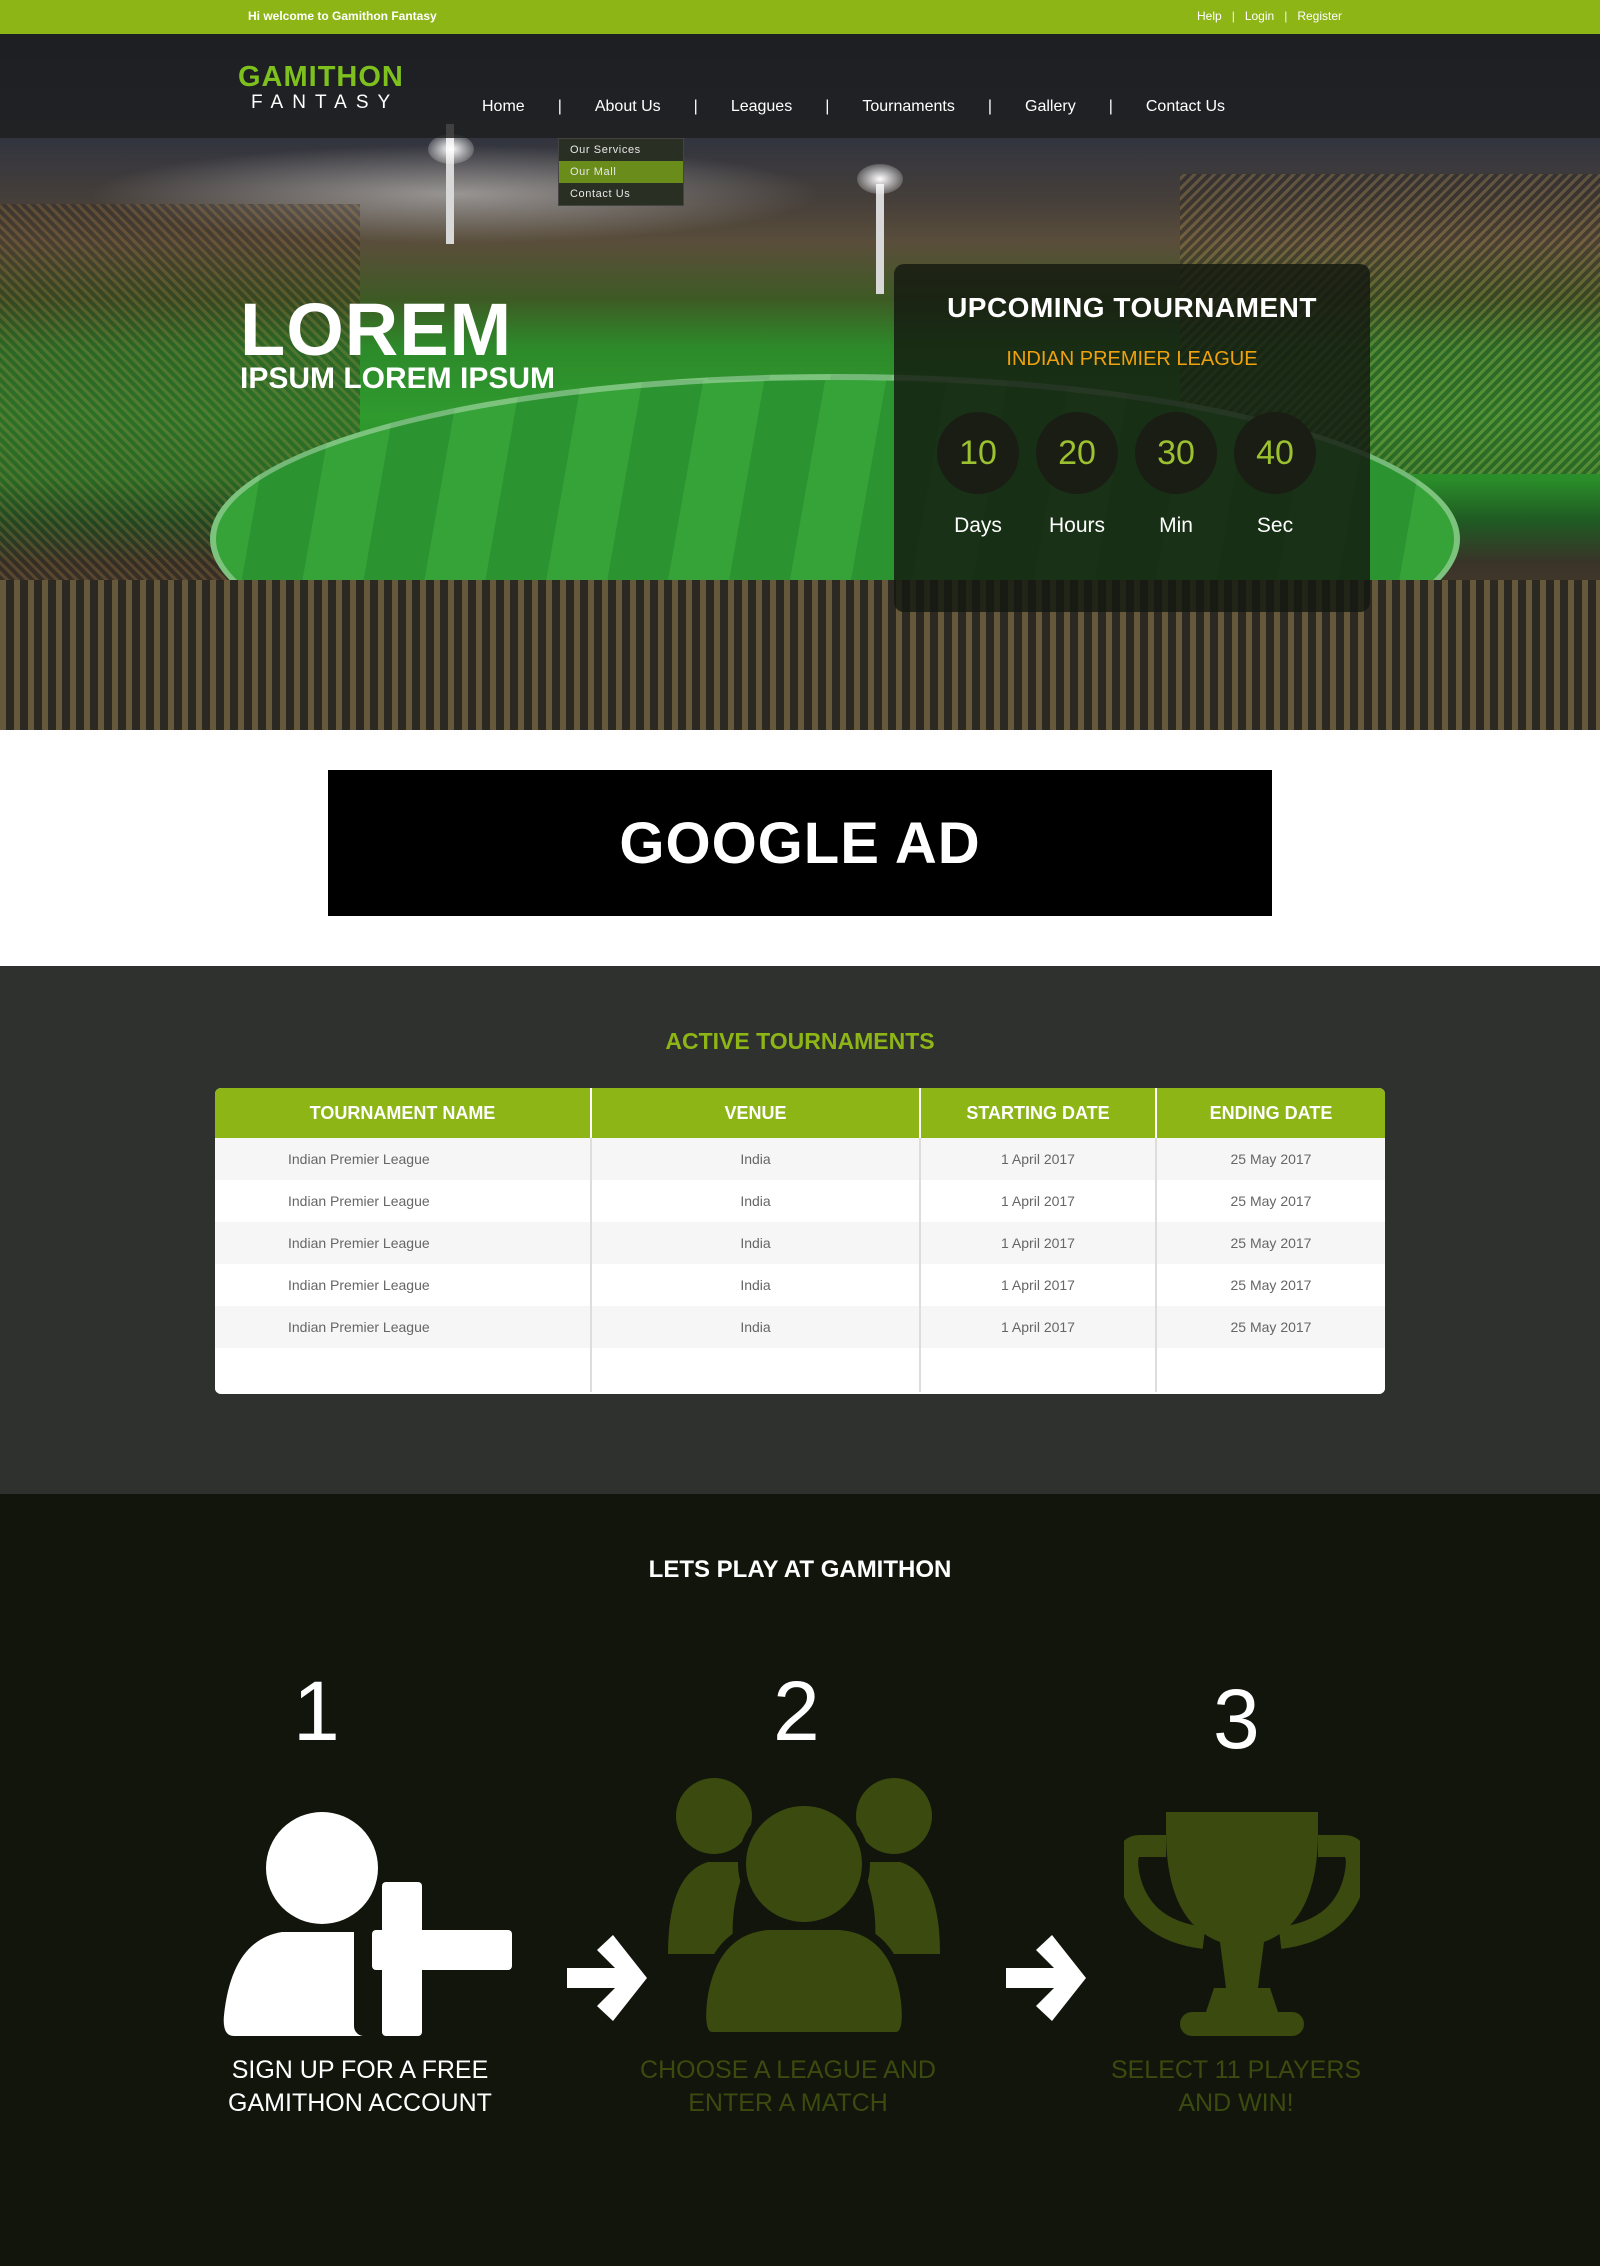 This screenshot has height=2266, width=1600. What do you see at coordinates (800, 1569) in the screenshot?
I see `section-title: LETS PLAY AT GAMITHON` at bounding box center [800, 1569].